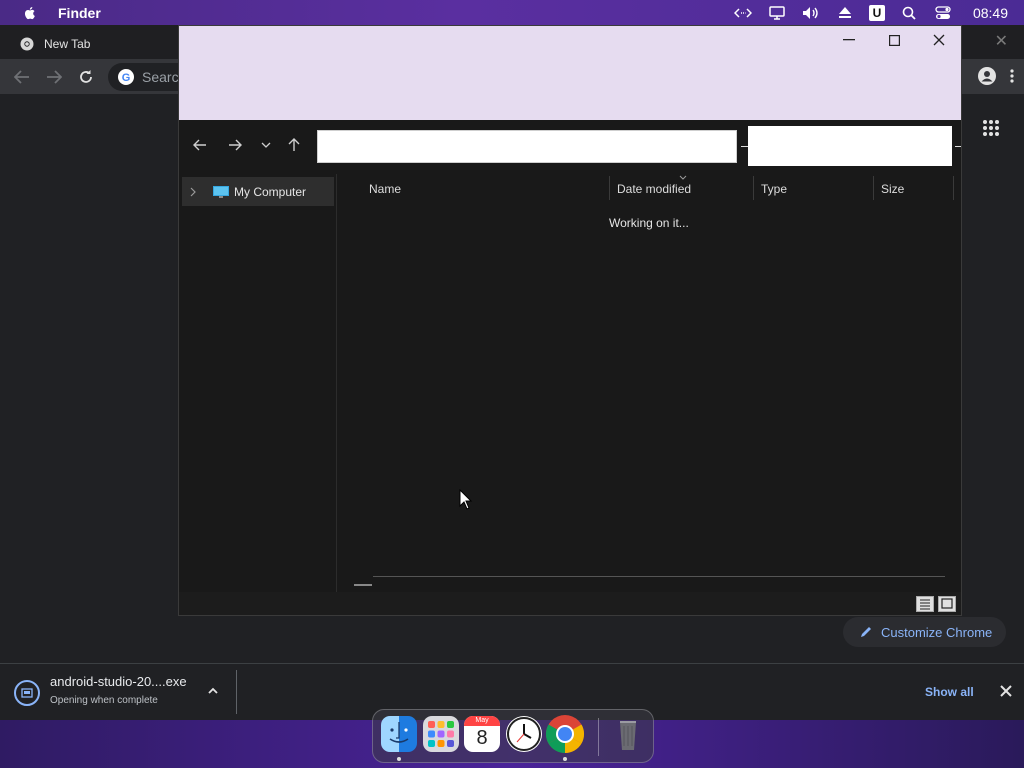 The height and width of the screenshot is (768, 1024). What do you see at coordinates (27, 693) in the screenshot?
I see `download-file-icon` at bounding box center [27, 693].